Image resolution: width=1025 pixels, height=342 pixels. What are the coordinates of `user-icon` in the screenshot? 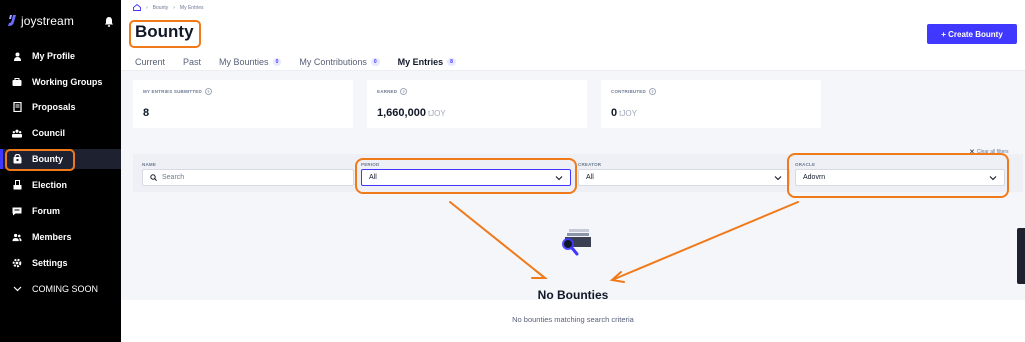 It's located at (17, 56).